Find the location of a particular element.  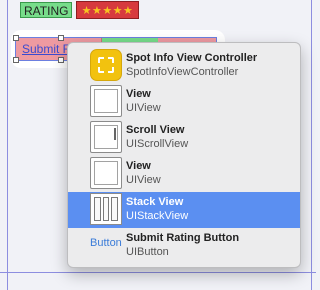

resize-handle-top-middle is located at coordinates (61, 38).